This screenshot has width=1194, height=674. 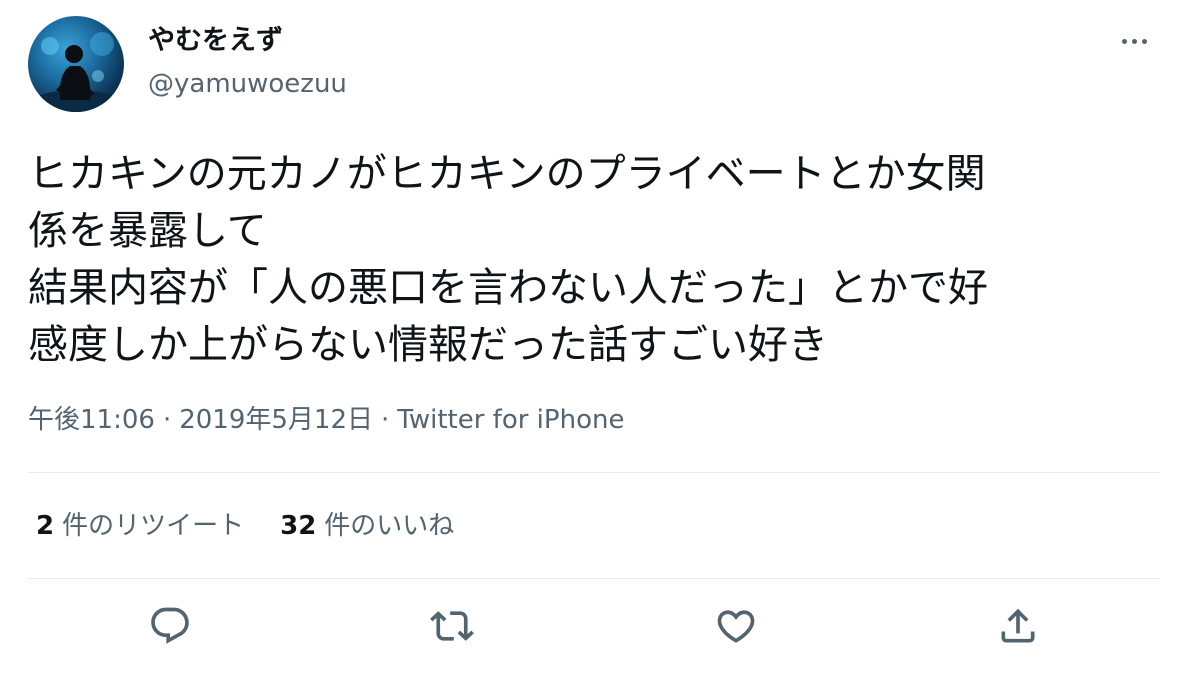 I want to click on like-button, so click(x=736, y=626).